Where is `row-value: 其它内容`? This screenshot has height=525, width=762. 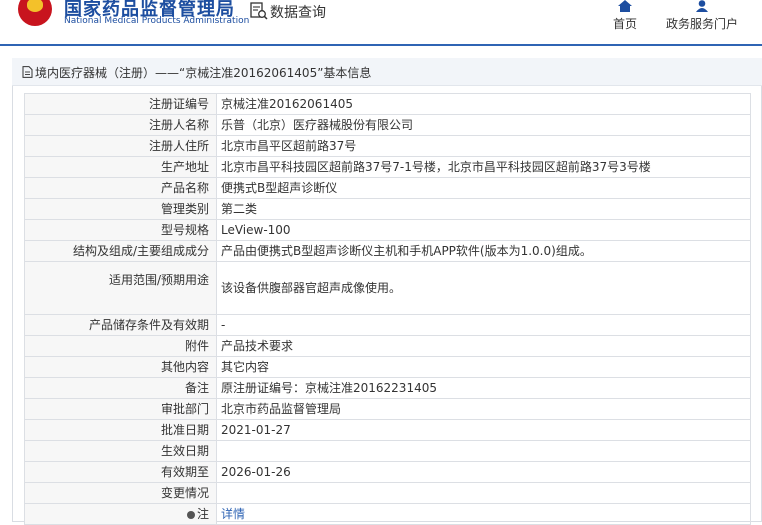 row-value: 其它内容 is located at coordinates (483, 367).